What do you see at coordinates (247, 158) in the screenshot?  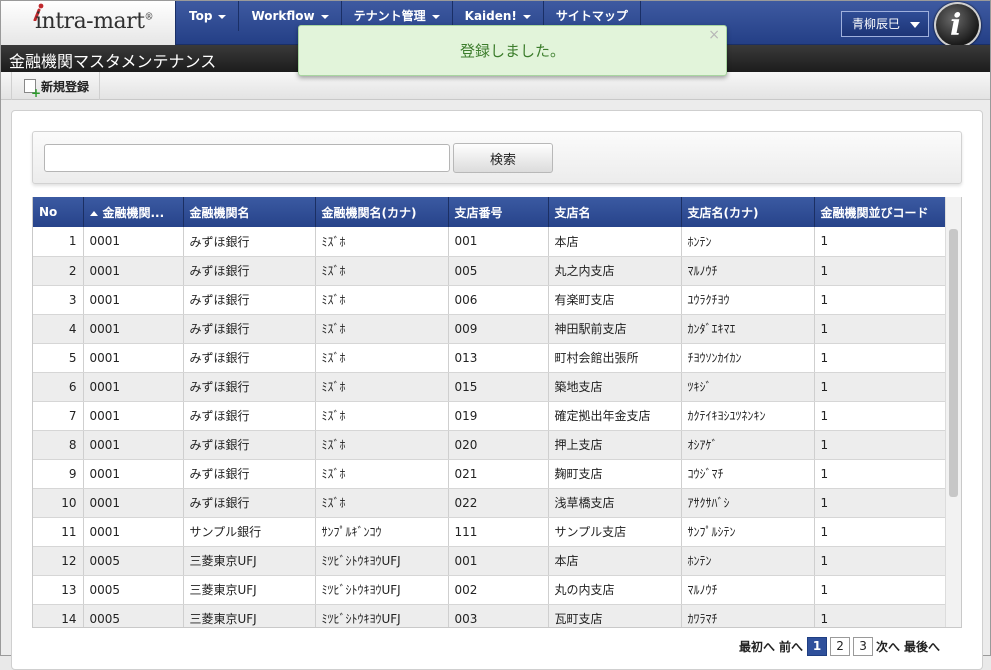 I see `search-input` at bounding box center [247, 158].